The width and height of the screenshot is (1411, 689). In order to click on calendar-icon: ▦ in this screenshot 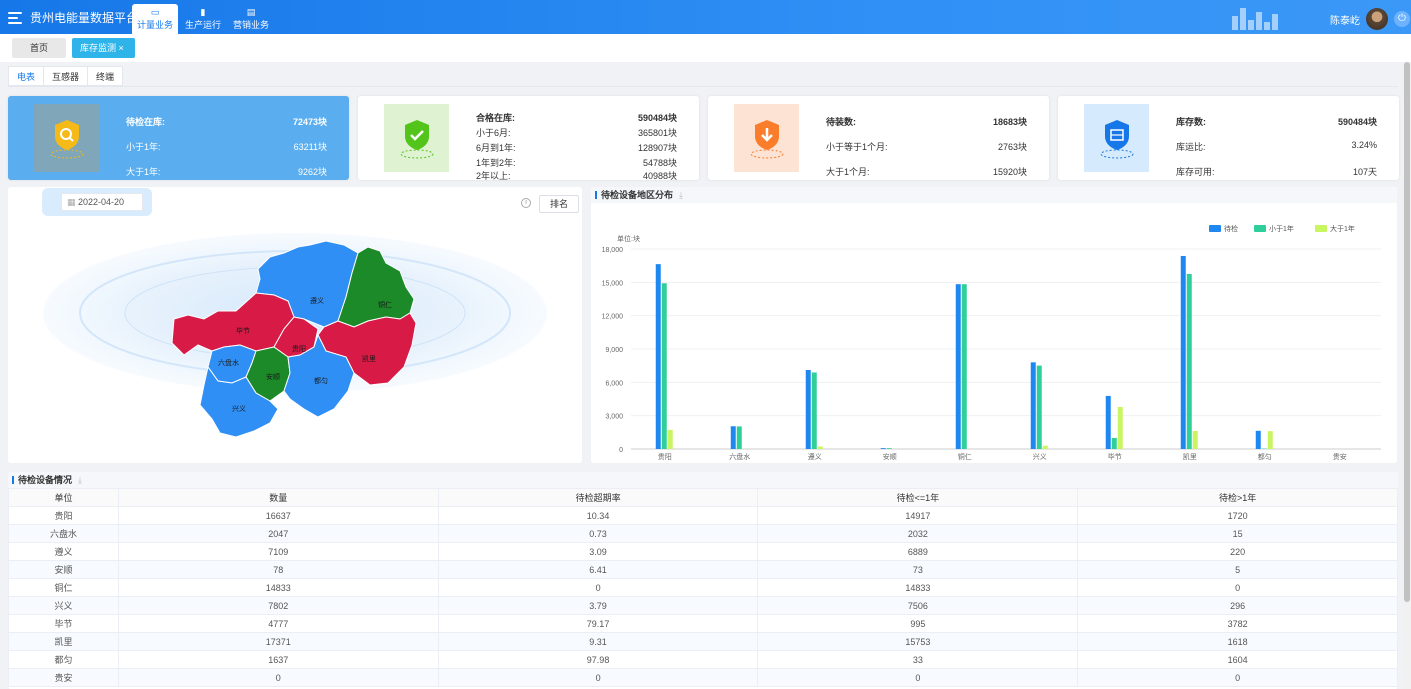, I will do `click(73, 202)`.